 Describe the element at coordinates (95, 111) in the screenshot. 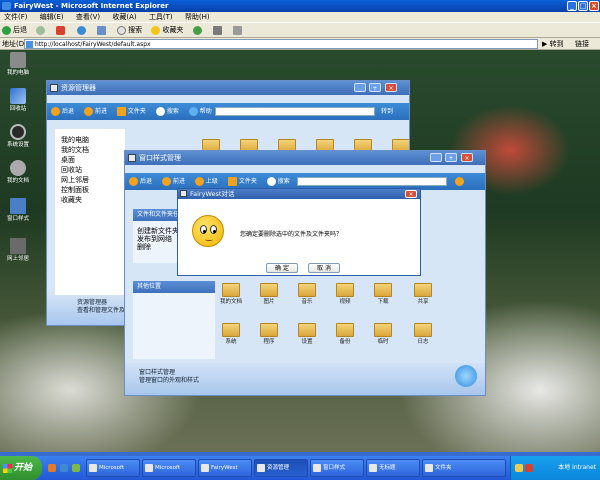

I see `forward-button: 前进` at that location.